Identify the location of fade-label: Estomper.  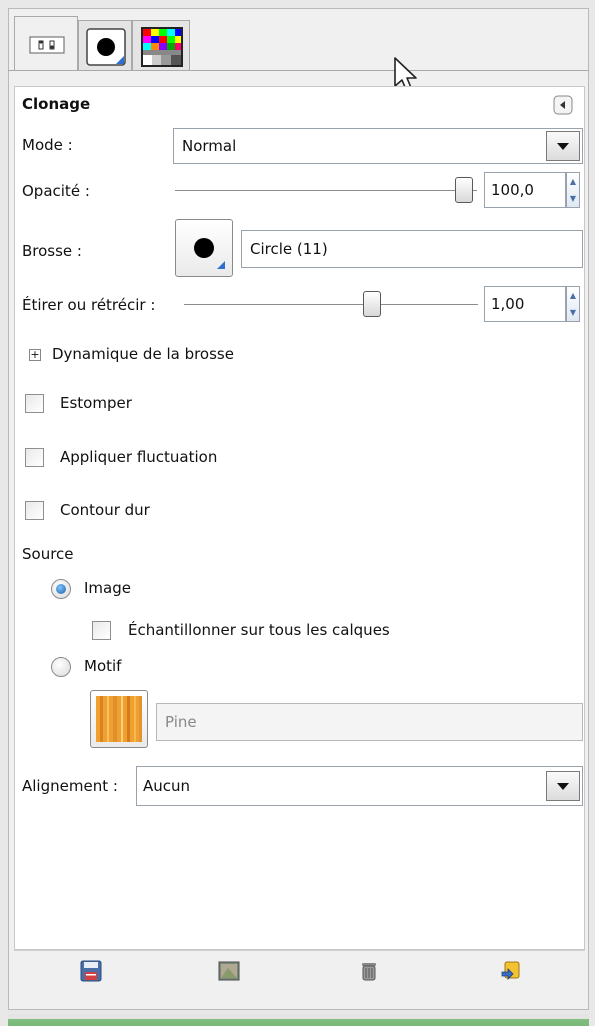
(96, 403).